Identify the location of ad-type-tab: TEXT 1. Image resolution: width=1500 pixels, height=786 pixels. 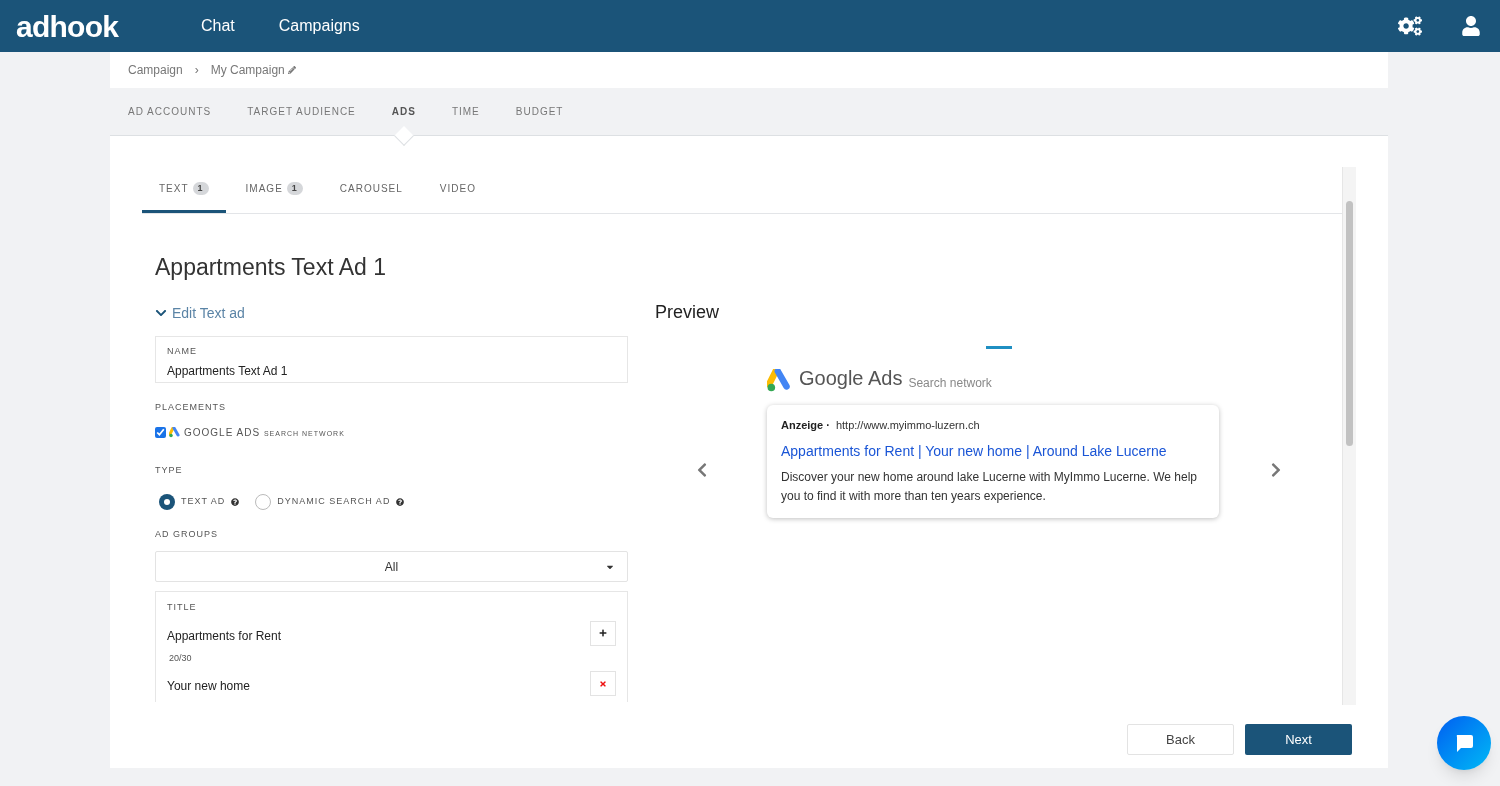
(184, 190).